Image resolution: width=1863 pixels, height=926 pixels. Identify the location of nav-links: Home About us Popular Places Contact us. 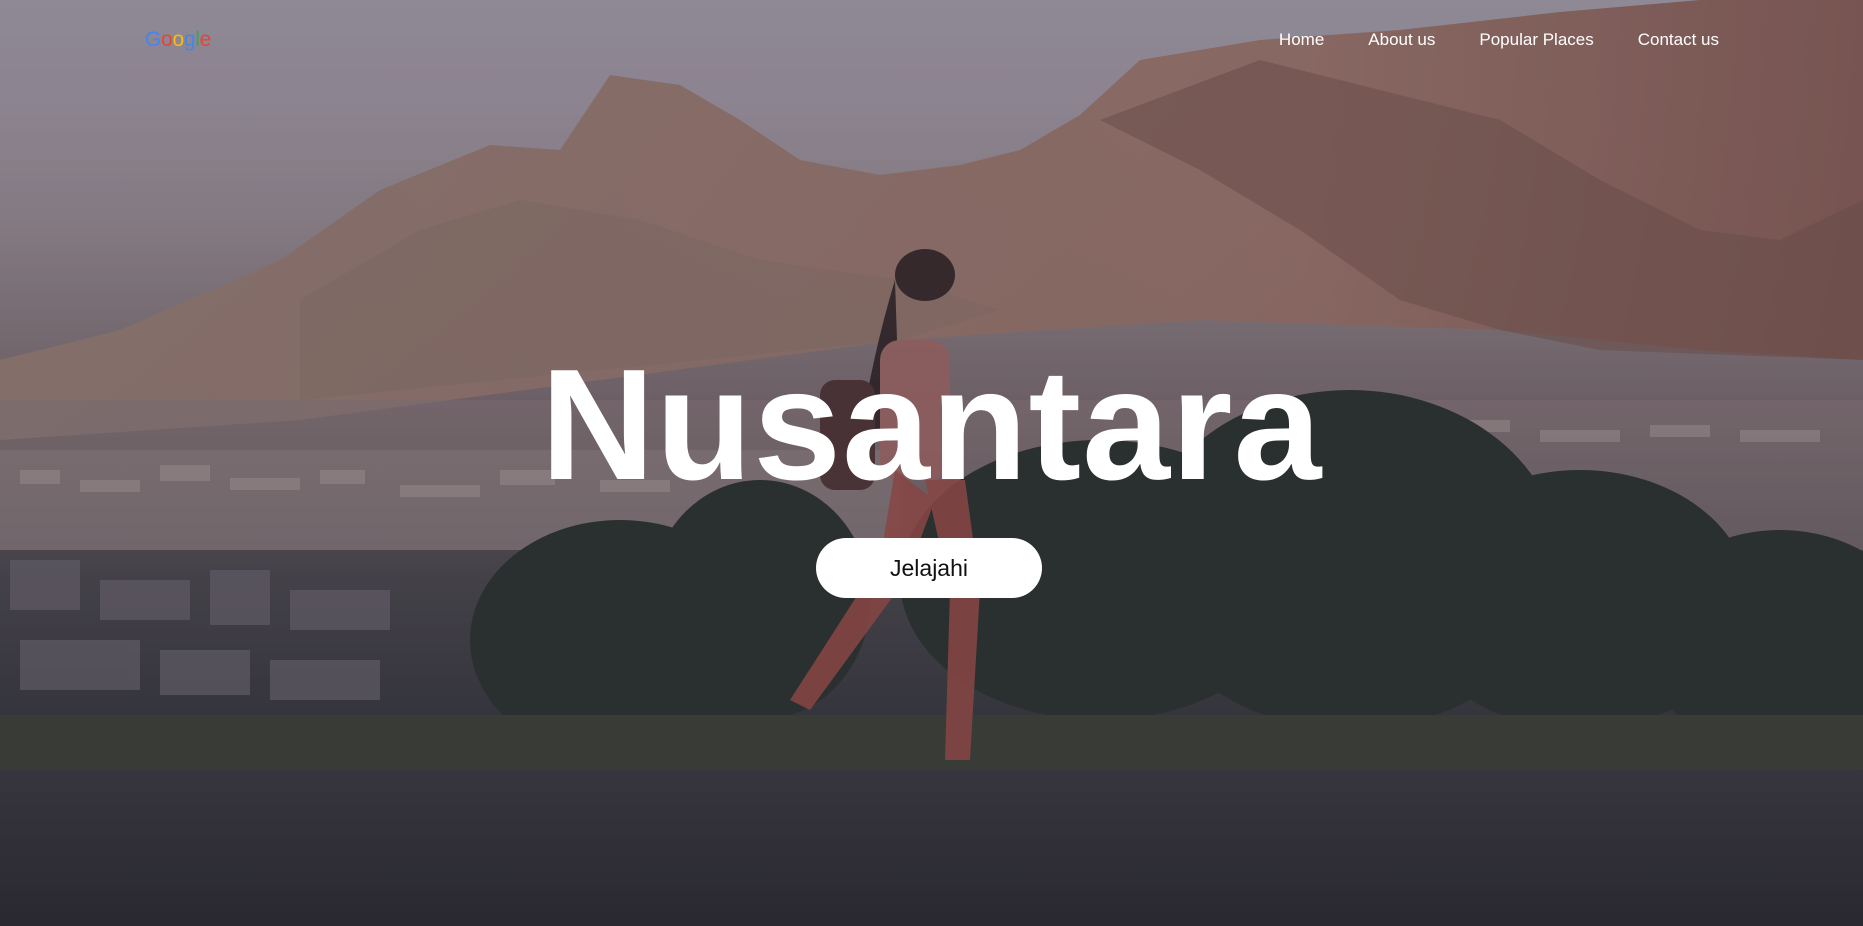
(1499, 40).